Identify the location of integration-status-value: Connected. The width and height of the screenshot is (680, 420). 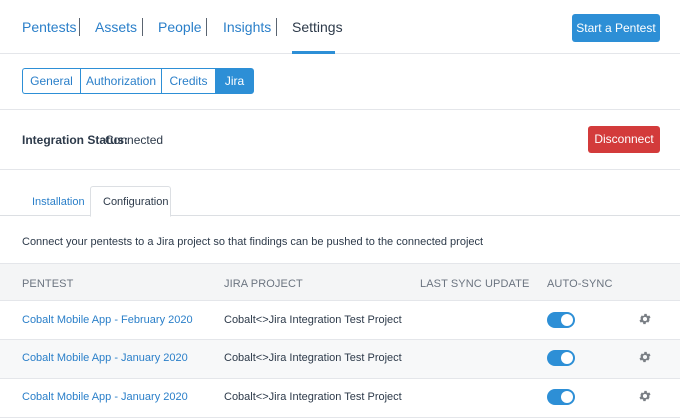
(134, 140).